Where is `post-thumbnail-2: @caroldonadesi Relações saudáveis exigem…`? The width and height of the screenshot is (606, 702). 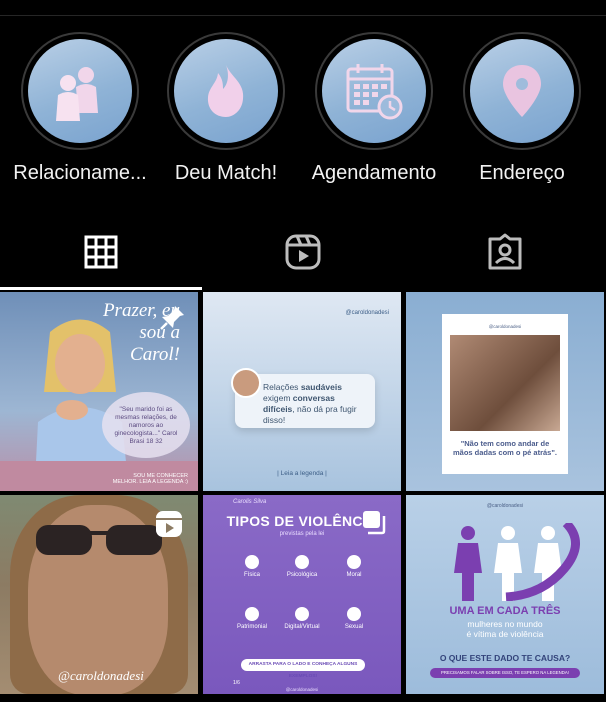 post-thumbnail-2: @caroldonadesi Relações saudáveis exigem… is located at coordinates (302, 391).